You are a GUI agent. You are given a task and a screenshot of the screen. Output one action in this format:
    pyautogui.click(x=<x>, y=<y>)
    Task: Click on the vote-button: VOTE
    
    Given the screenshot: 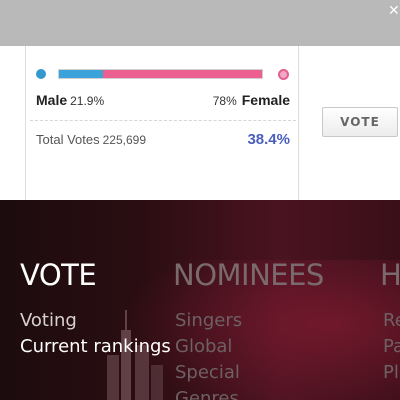 What is the action you would take?
    pyautogui.click(x=360, y=122)
    